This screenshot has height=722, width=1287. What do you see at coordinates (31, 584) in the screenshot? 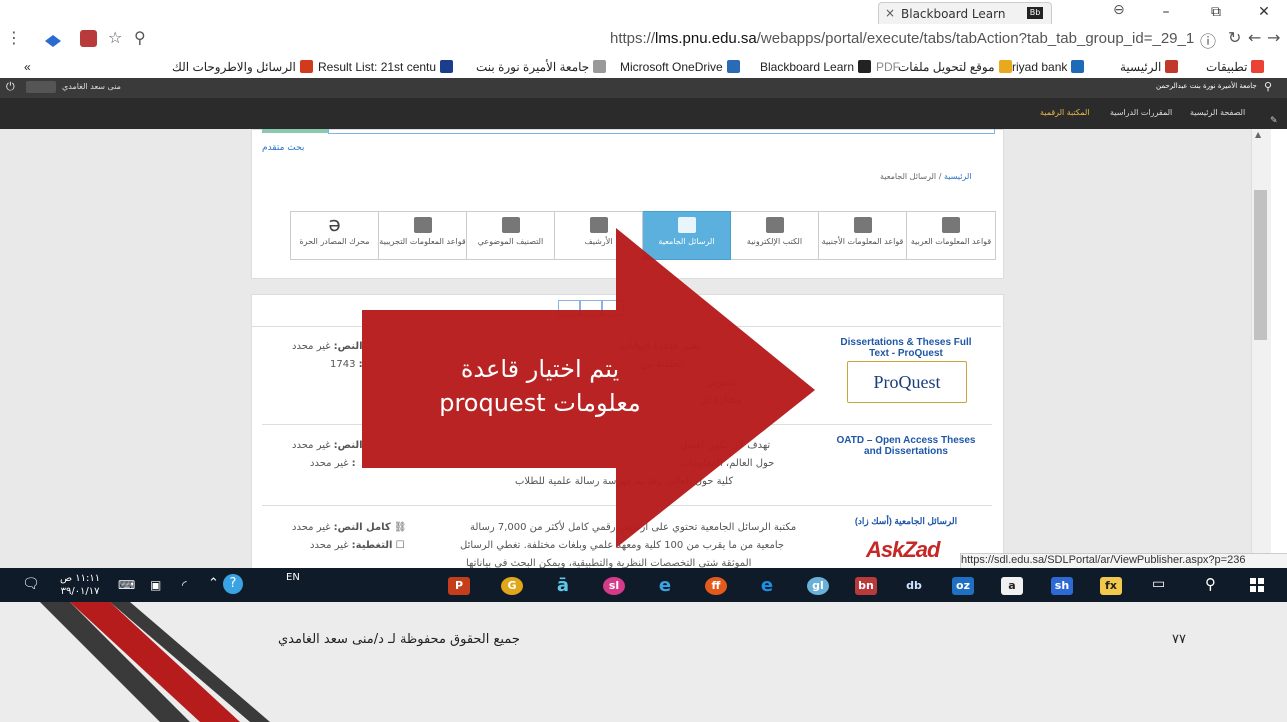
I see `action-center-icon: 🗨` at bounding box center [31, 584].